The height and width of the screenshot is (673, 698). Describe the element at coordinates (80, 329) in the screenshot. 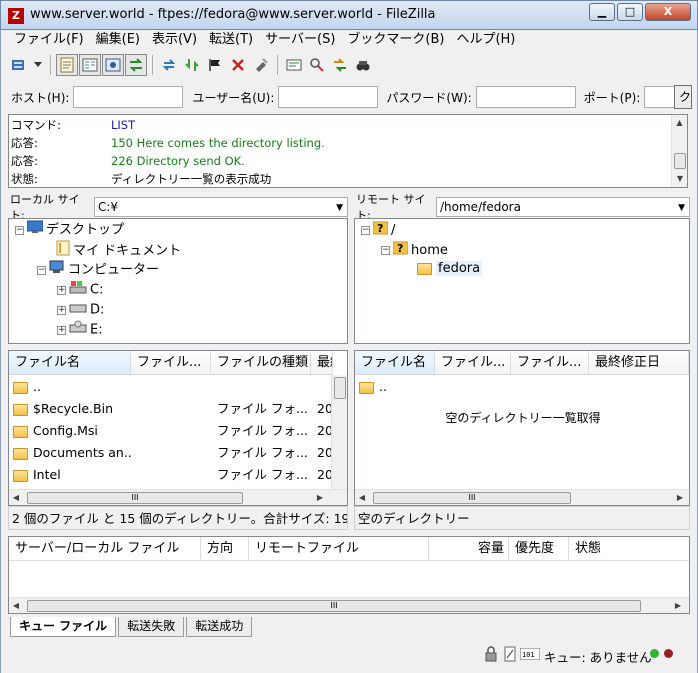

I see `tree-item-drive-e: + E:` at that location.